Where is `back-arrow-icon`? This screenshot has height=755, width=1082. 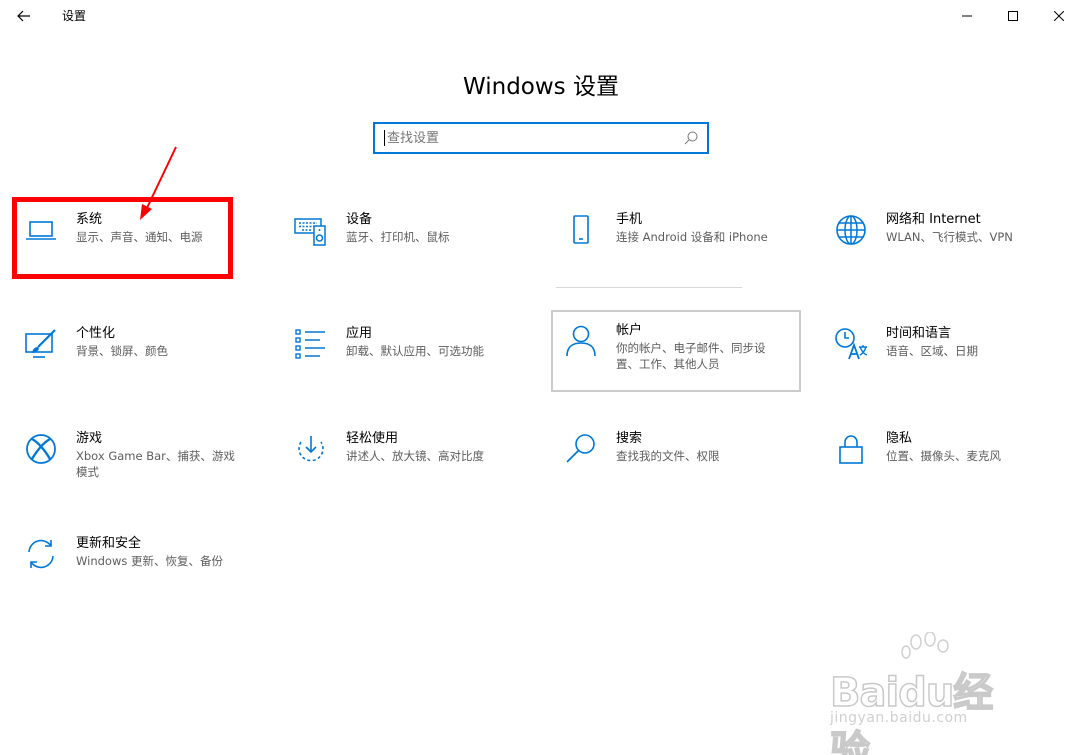
back-arrow-icon is located at coordinates (23, 16).